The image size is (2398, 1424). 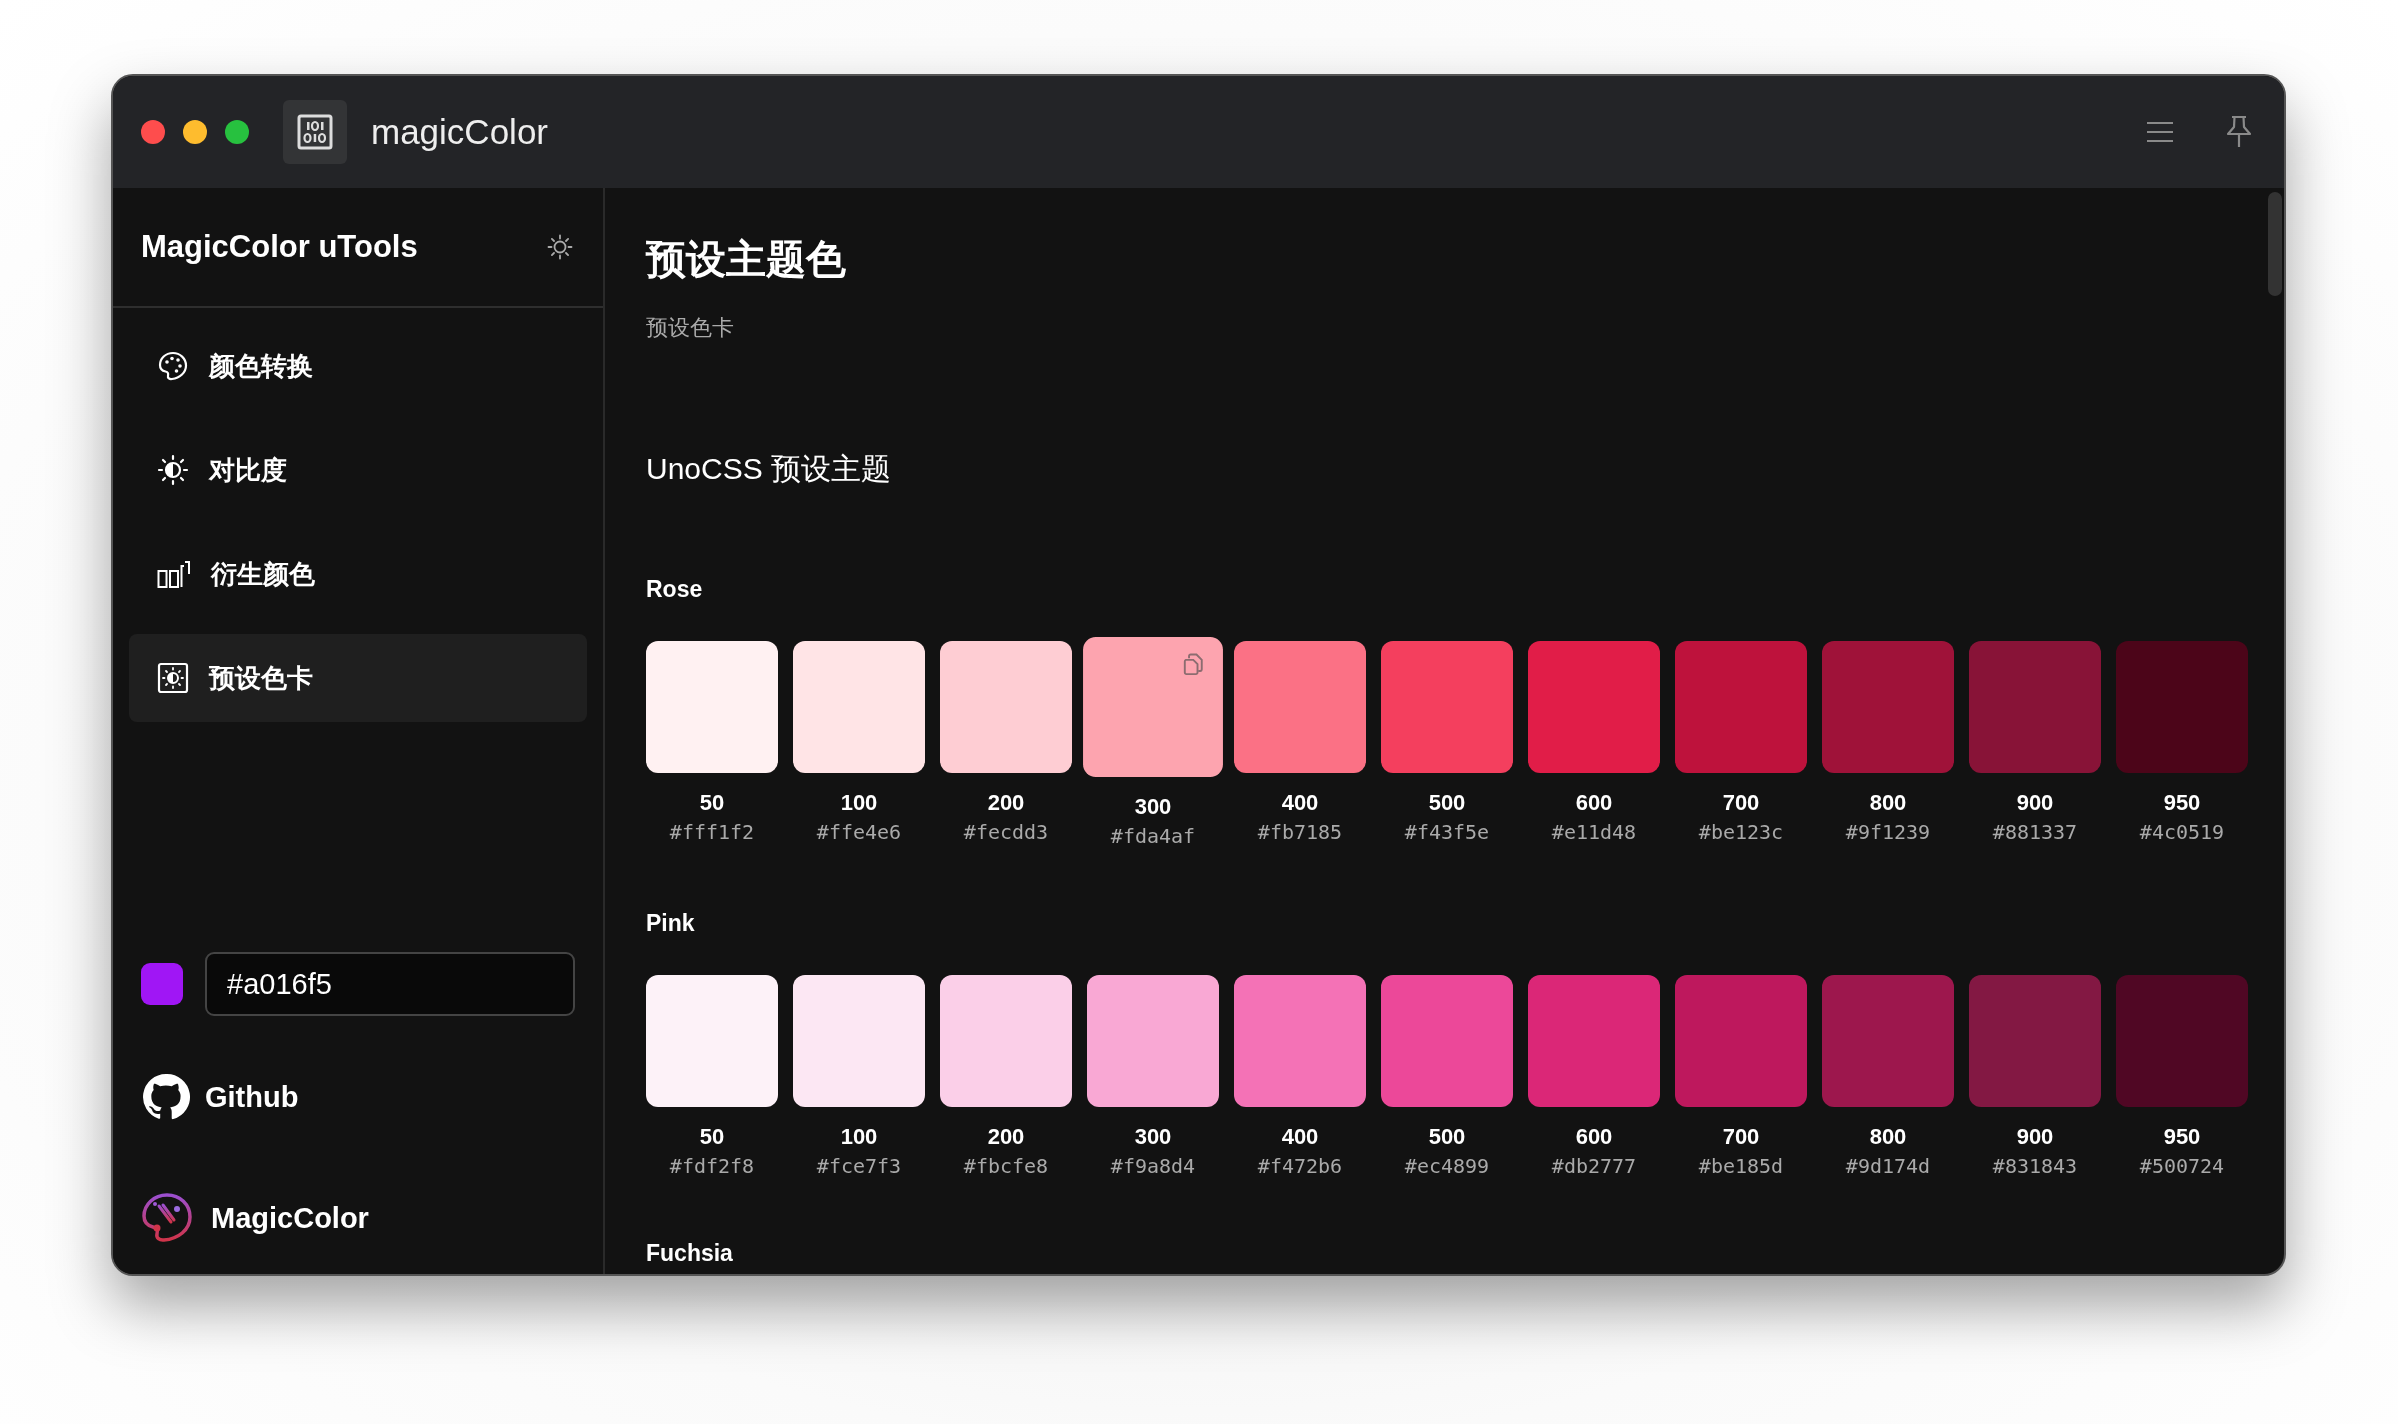 What do you see at coordinates (2035, 832) in the screenshot?
I see `hex-code: #881337` at bounding box center [2035, 832].